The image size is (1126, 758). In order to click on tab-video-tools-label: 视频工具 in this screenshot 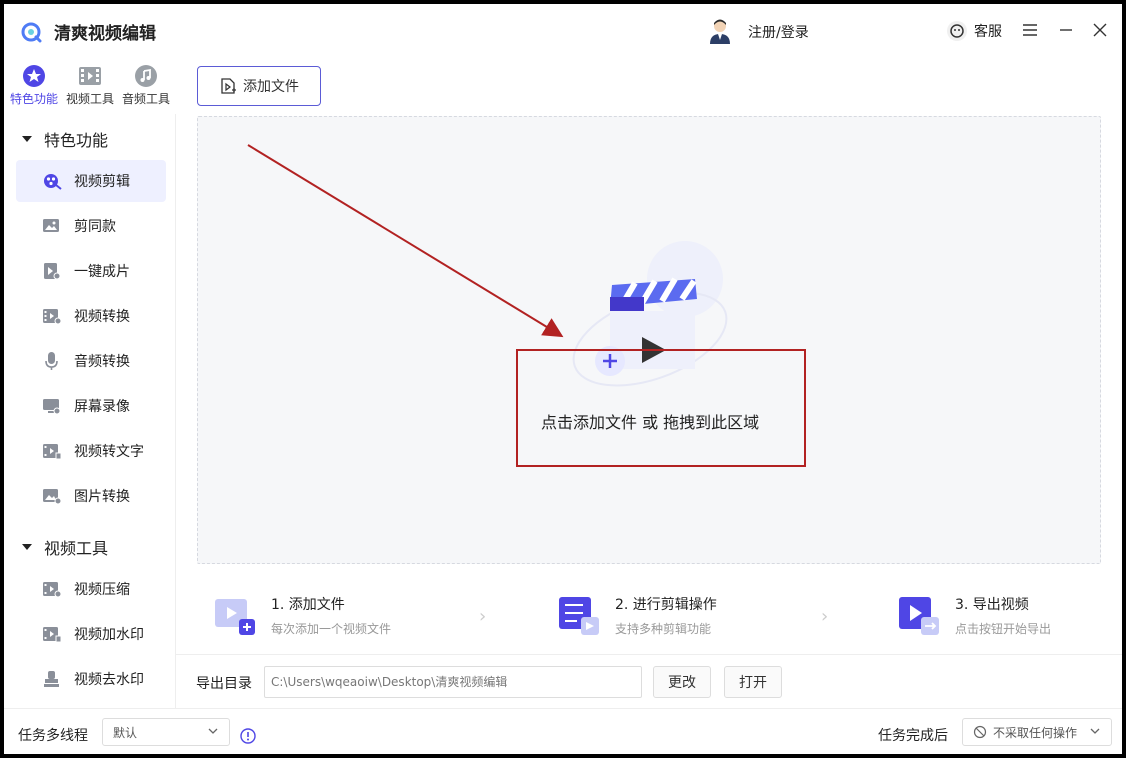, I will do `click(89, 99)`.